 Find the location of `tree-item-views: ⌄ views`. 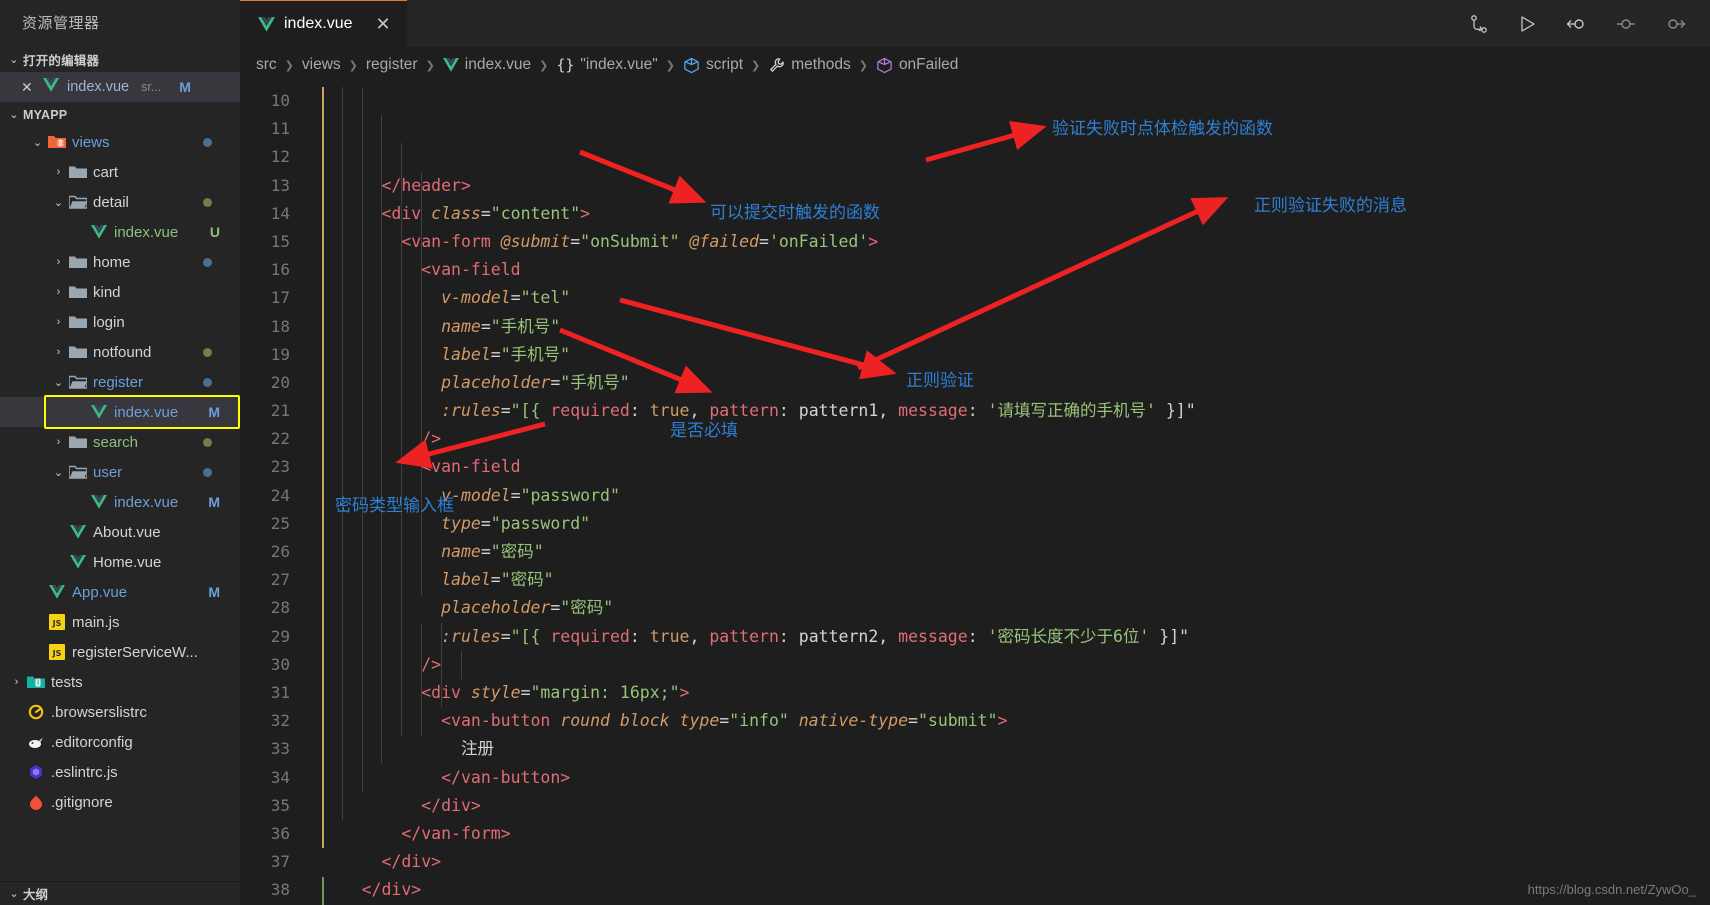

tree-item-views: ⌄ views is located at coordinates (120, 142).